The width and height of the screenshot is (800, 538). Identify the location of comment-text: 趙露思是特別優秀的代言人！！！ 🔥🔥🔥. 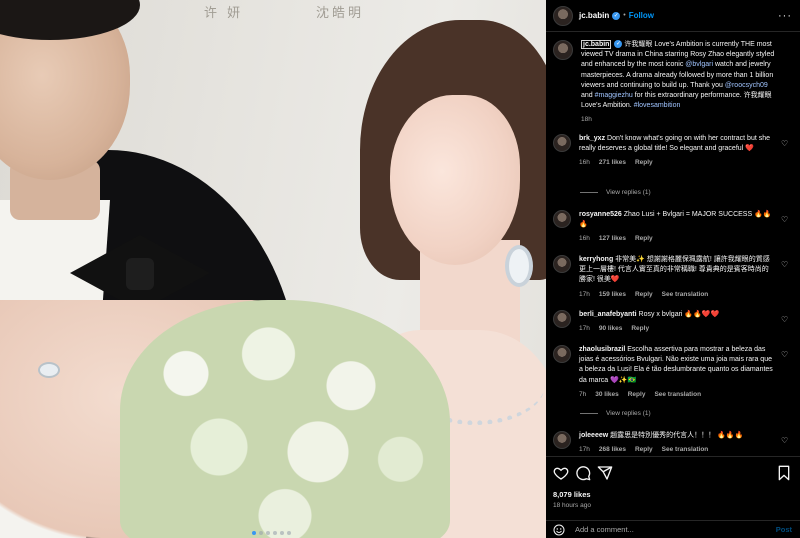
(676, 435).